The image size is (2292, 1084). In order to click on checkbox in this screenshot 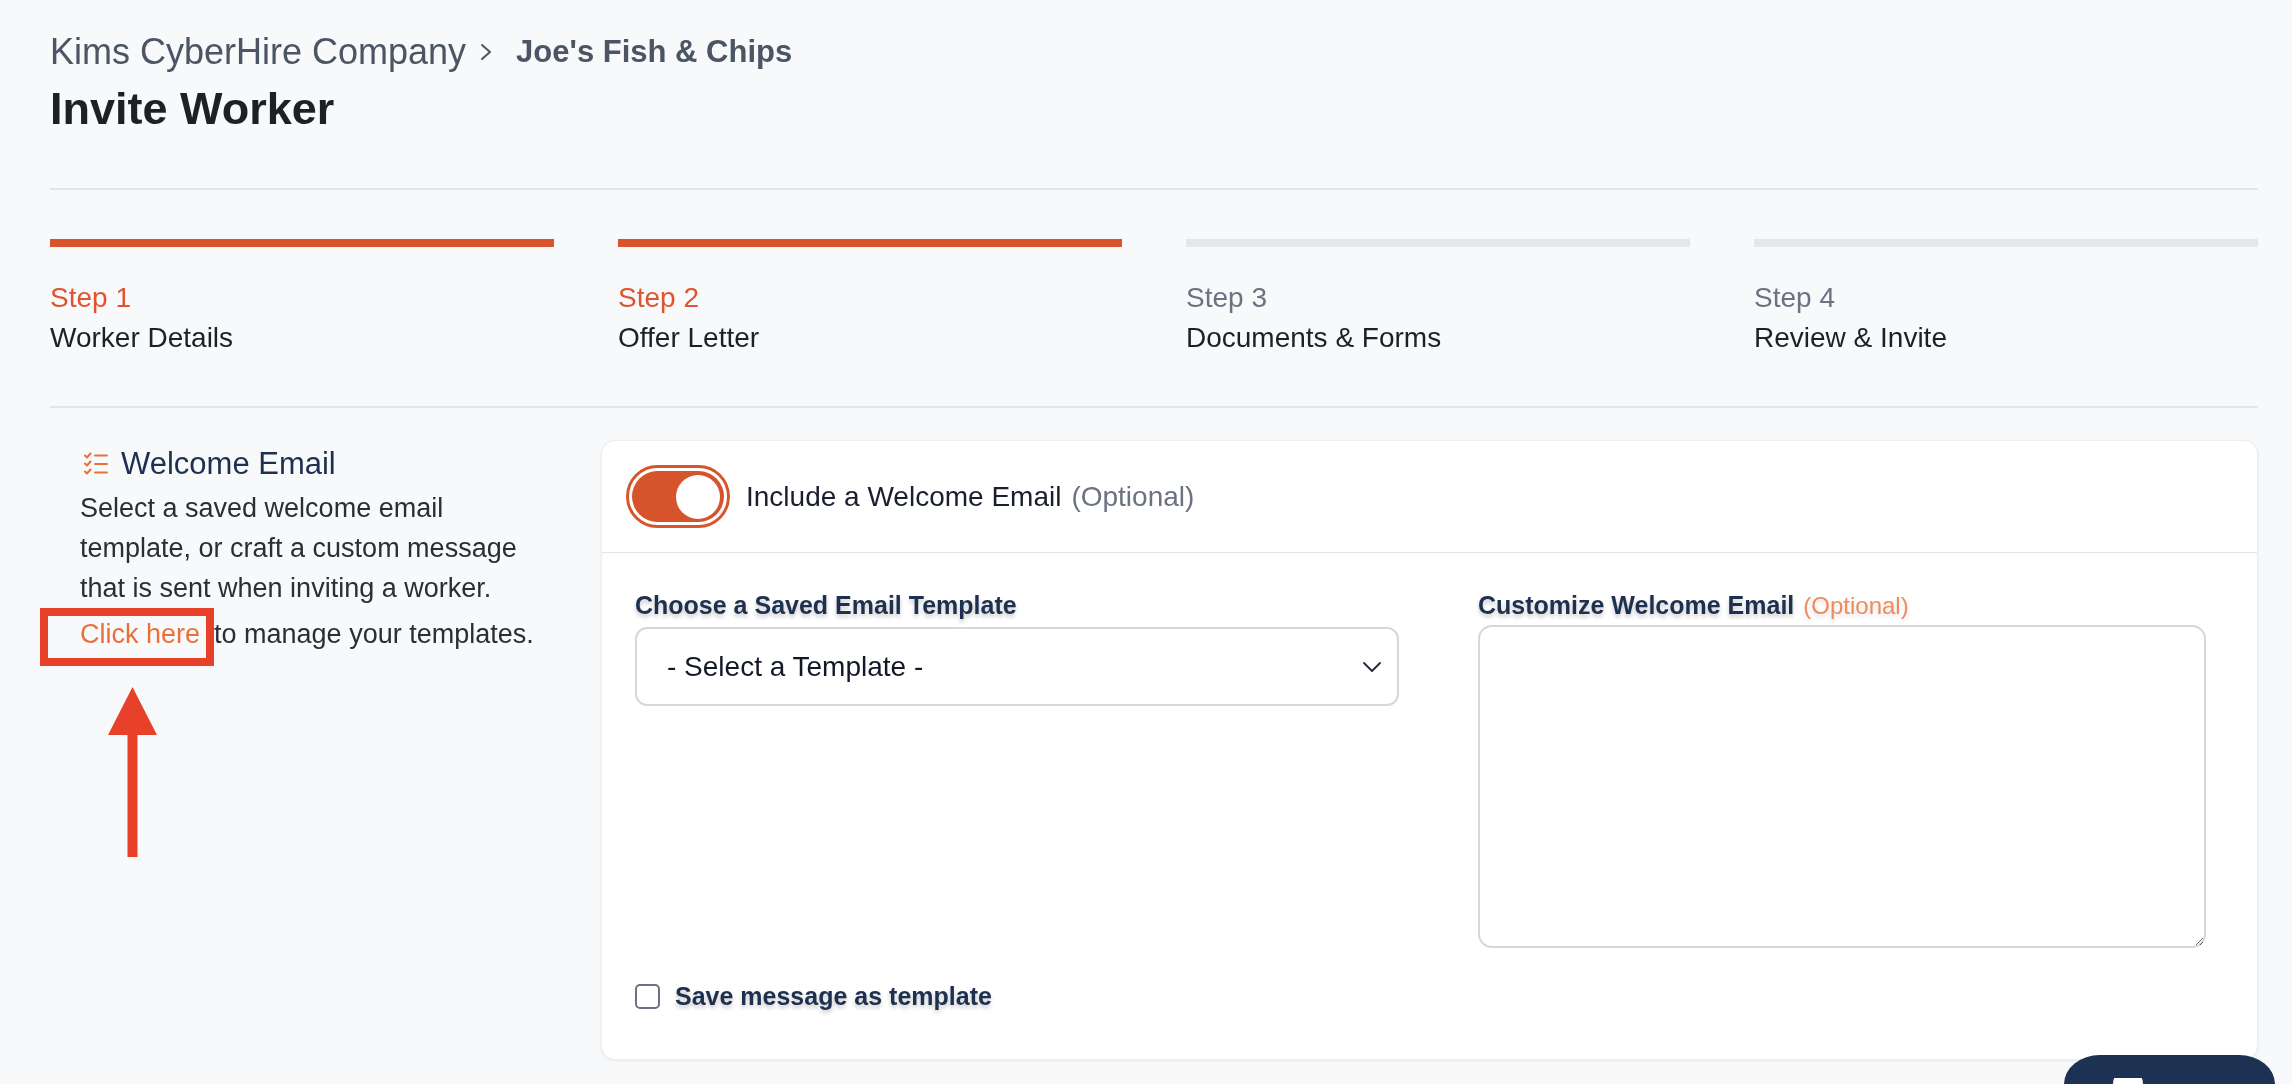, I will do `click(647, 996)`.